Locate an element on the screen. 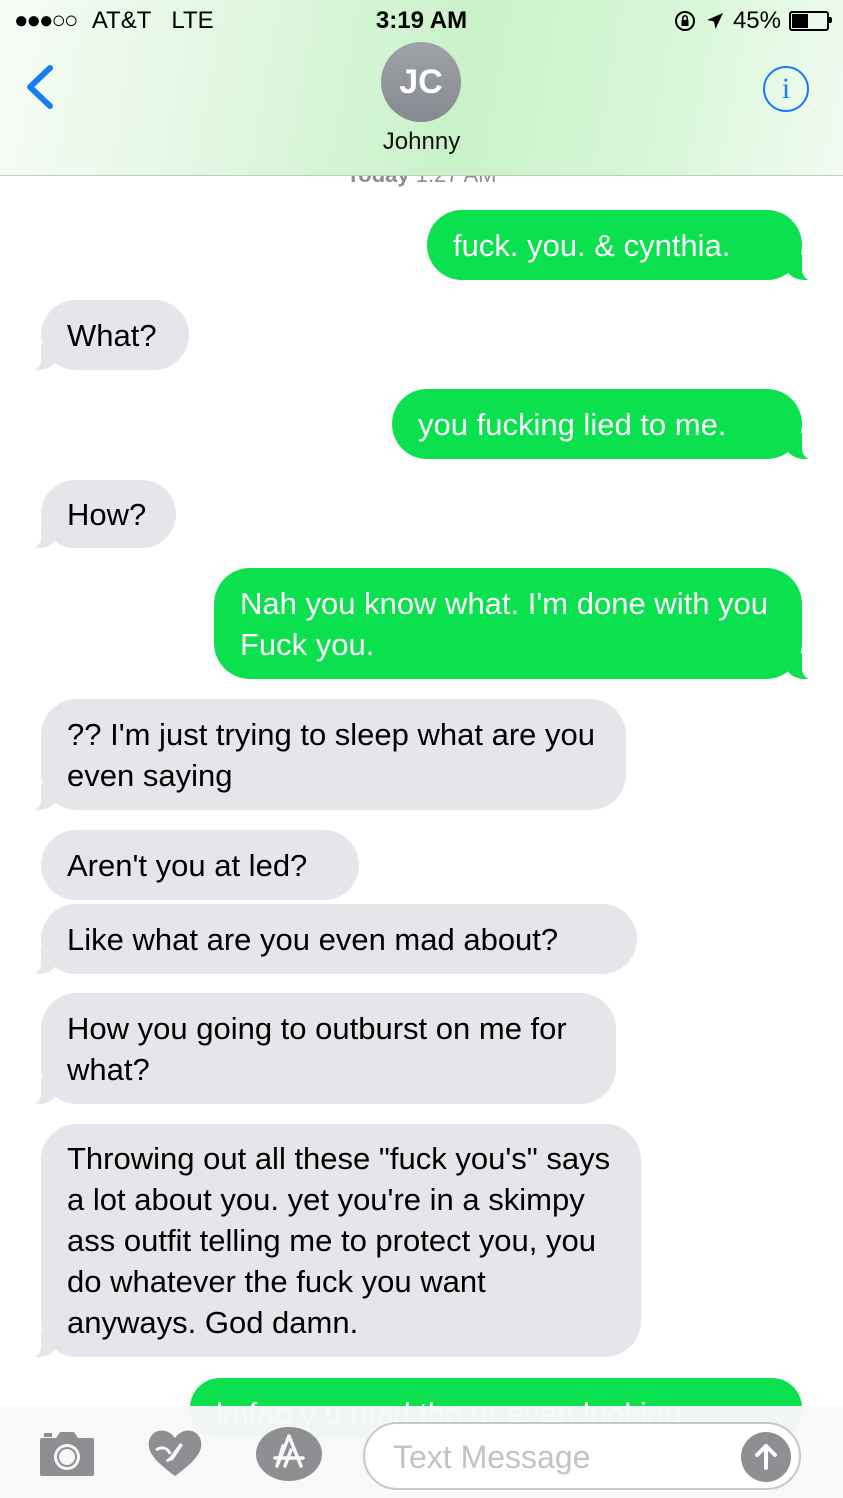  contact-avatar: JC is located at coordinates (421, 82).